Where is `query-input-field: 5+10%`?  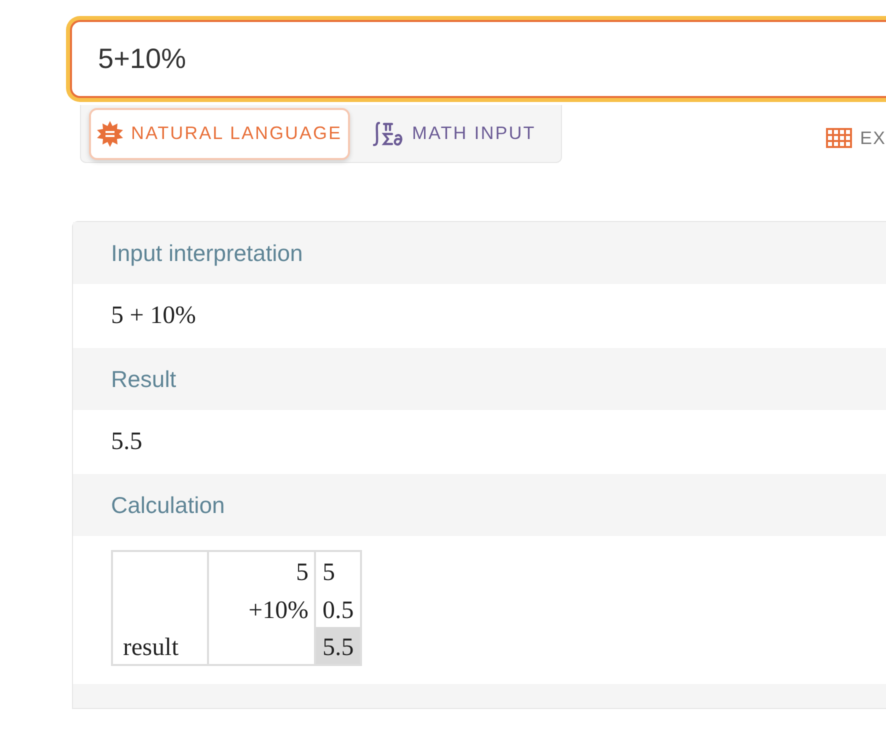
query-input-field: 5+10% is located at coordinates (478, 59).